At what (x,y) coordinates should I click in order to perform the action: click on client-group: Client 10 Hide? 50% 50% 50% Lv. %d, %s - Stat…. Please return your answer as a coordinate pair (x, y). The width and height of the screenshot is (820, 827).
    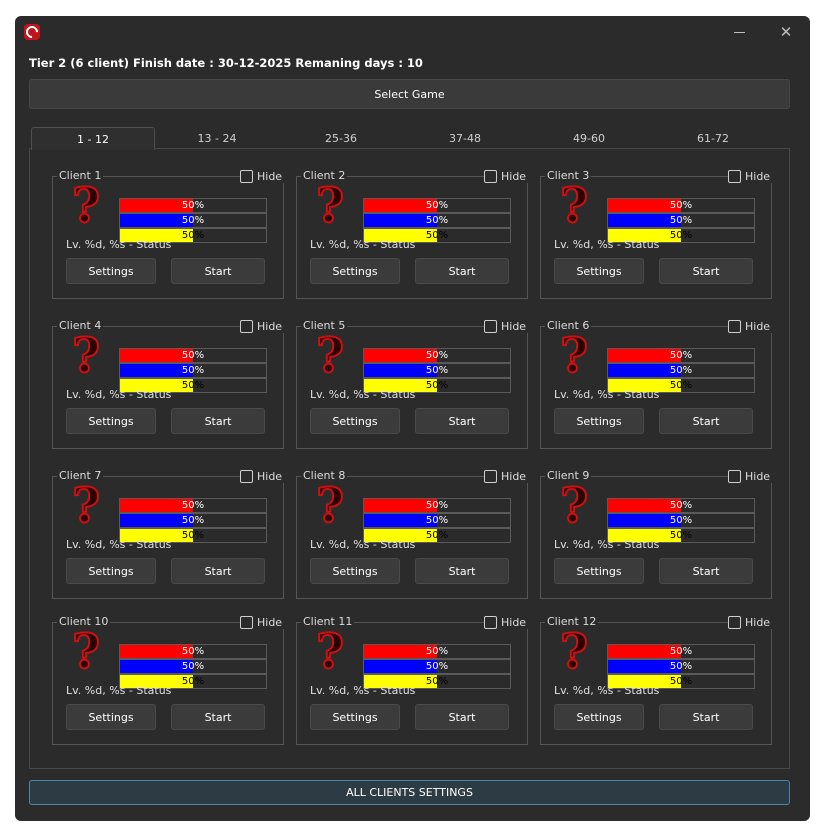
    Looking at the image, I should click on (168, 680).